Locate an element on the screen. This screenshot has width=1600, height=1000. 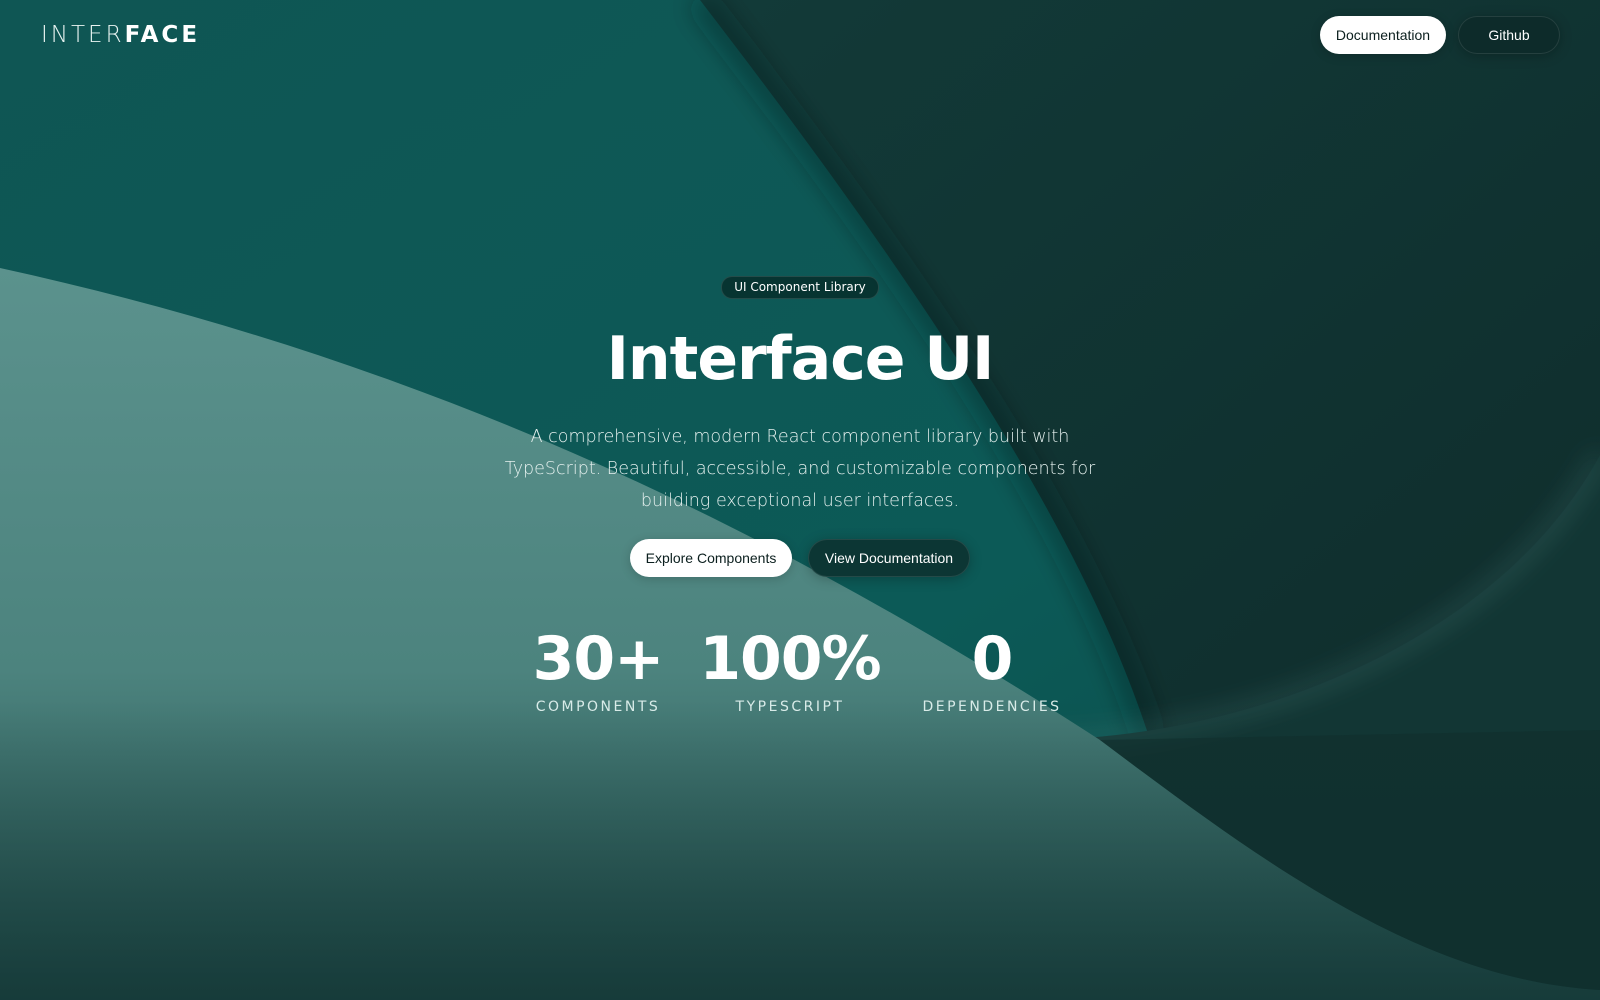
hero-badge: UI Component Library is located at coordinates (800, 287).